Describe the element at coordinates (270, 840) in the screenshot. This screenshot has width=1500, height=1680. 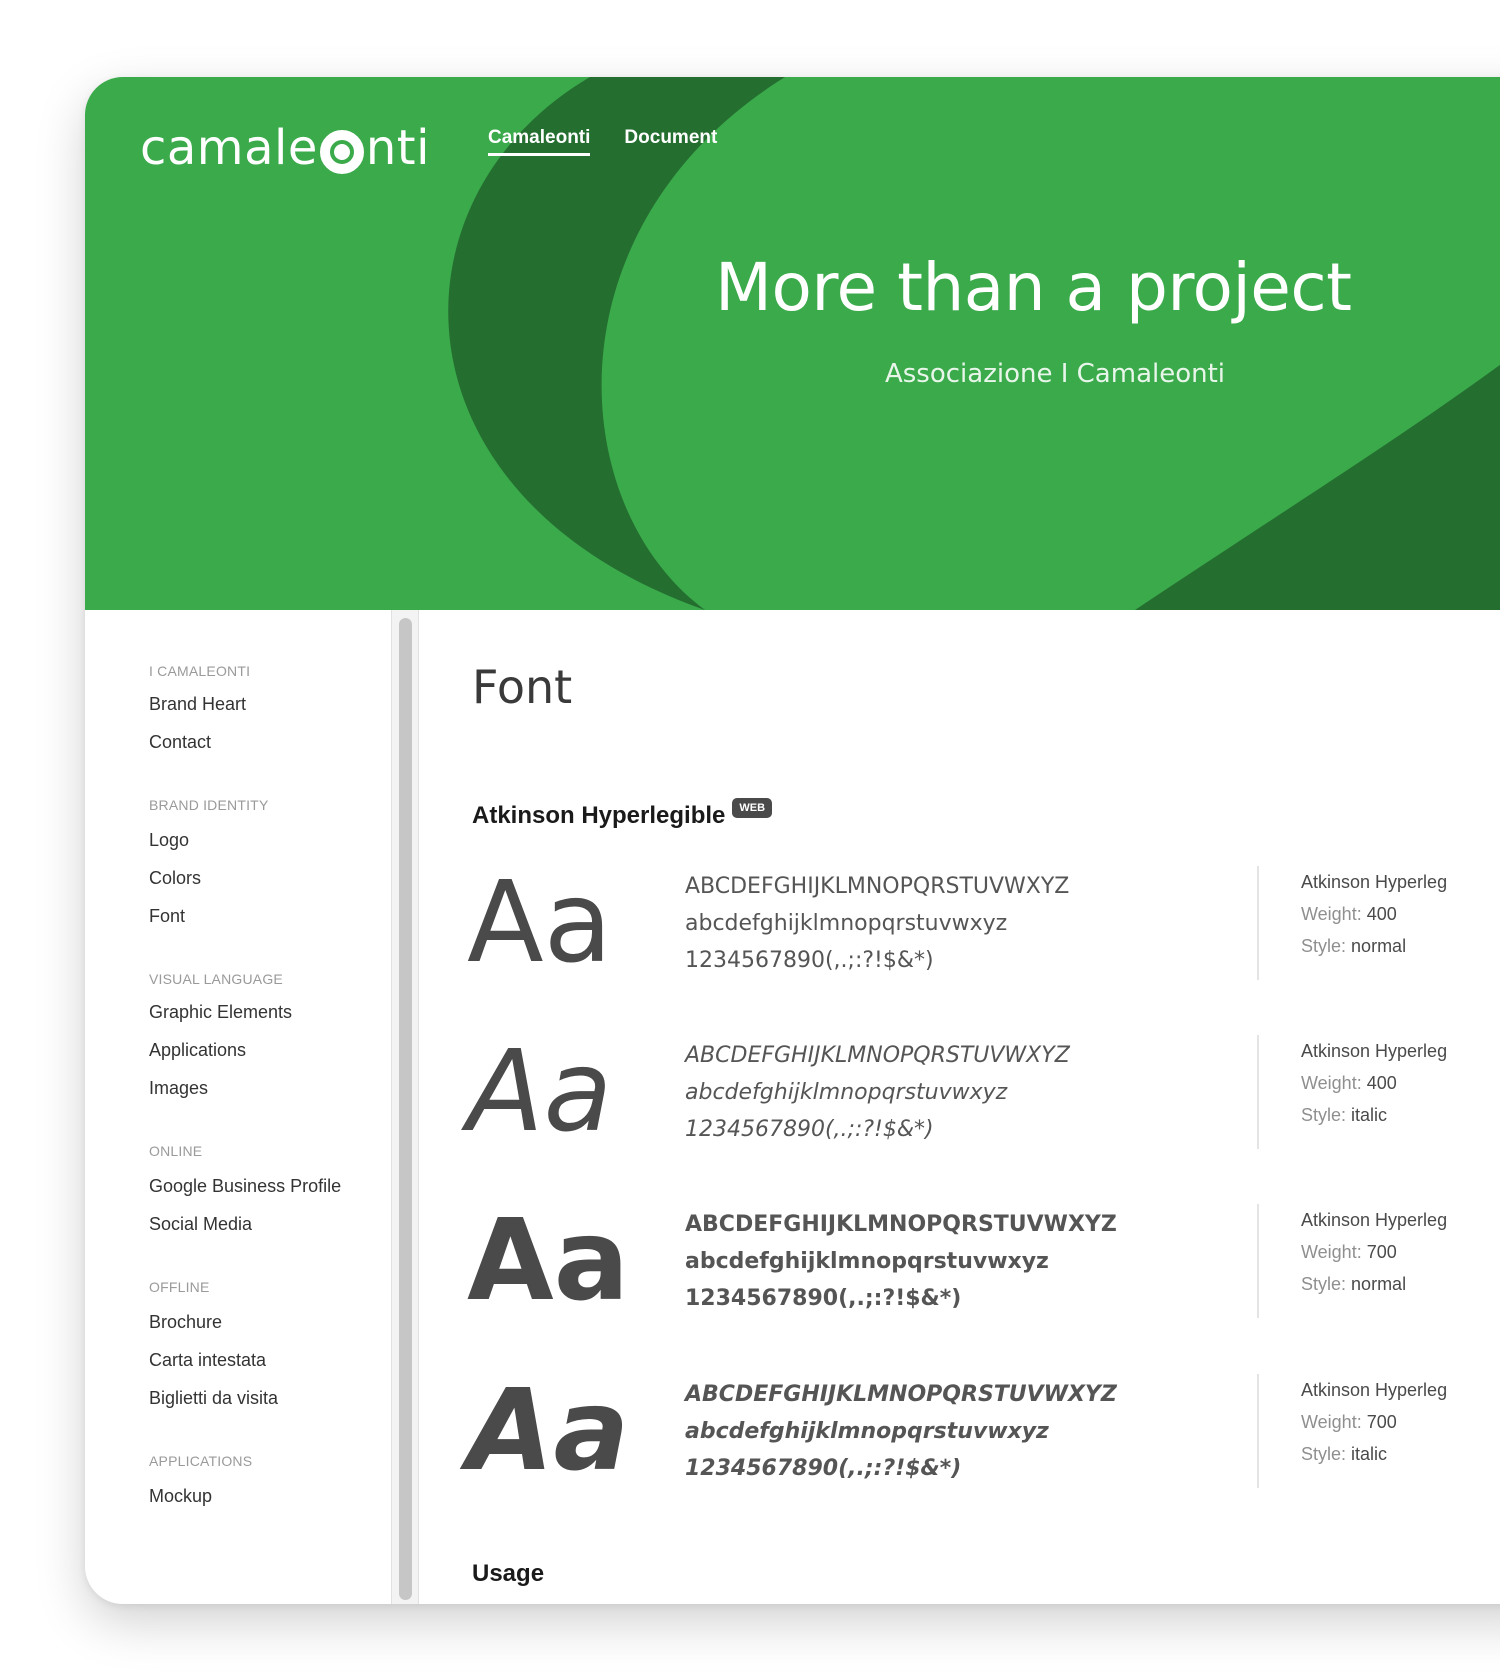
I see `sidebar-item-logo: Logo` at that location.